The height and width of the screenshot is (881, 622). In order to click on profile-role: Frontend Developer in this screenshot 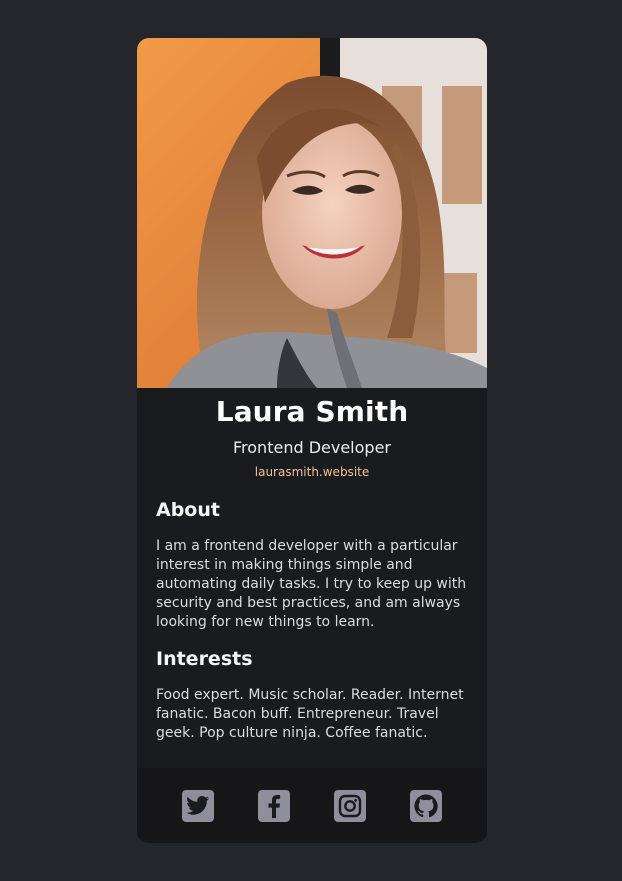, I will do `click(312, 447)`.